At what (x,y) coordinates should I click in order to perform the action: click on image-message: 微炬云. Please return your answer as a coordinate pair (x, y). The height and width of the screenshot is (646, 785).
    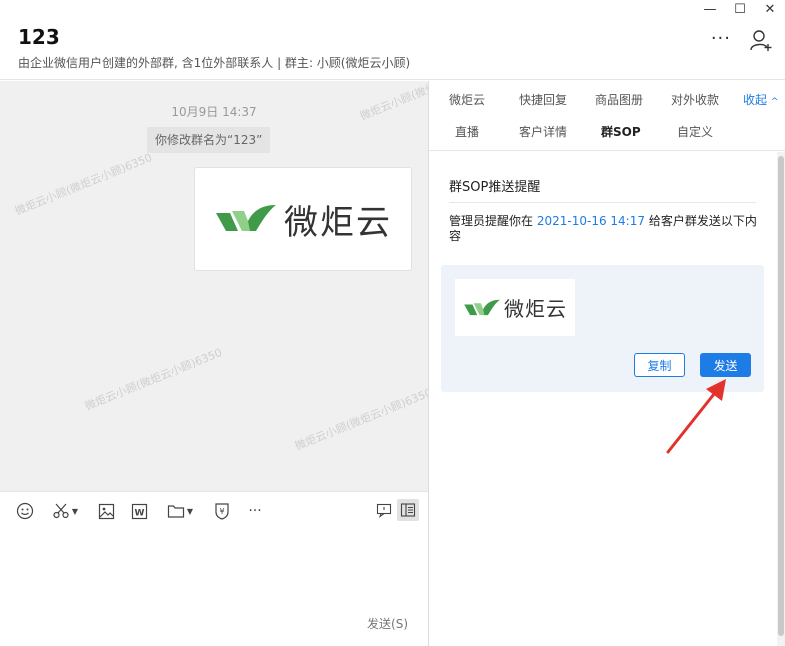
    Looking at the image, I should click on (303, 219).